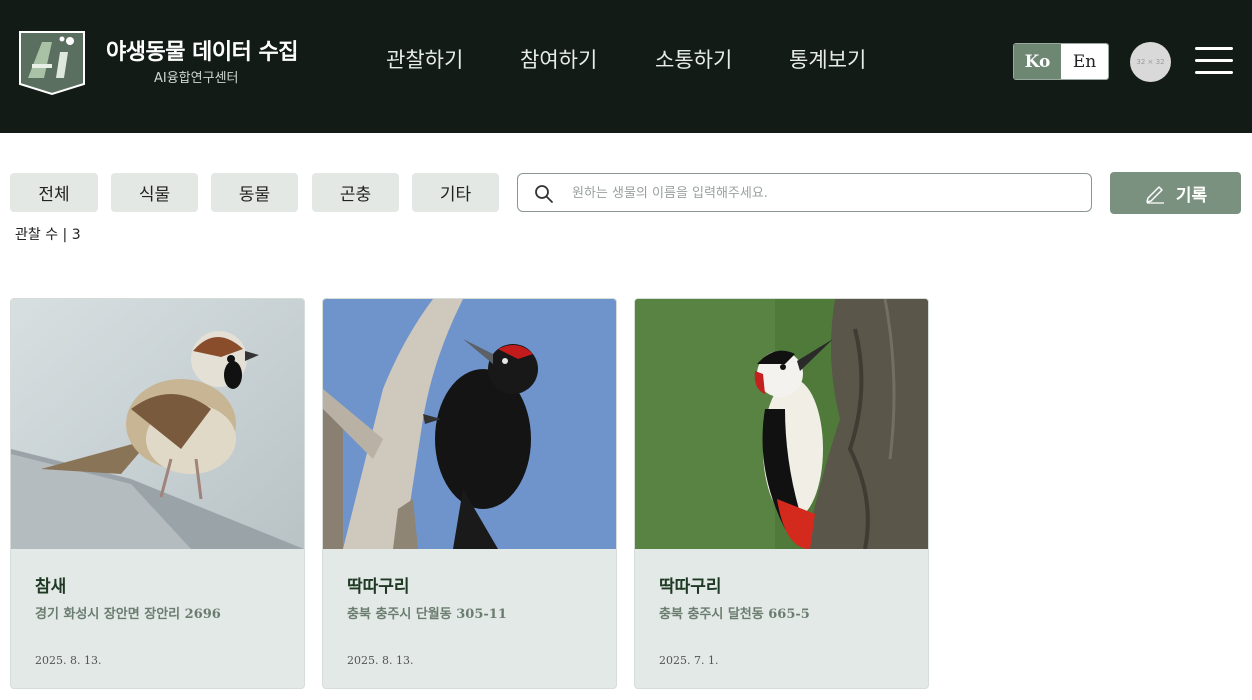  I want to click on card-name: 참새, so click(51, 587).